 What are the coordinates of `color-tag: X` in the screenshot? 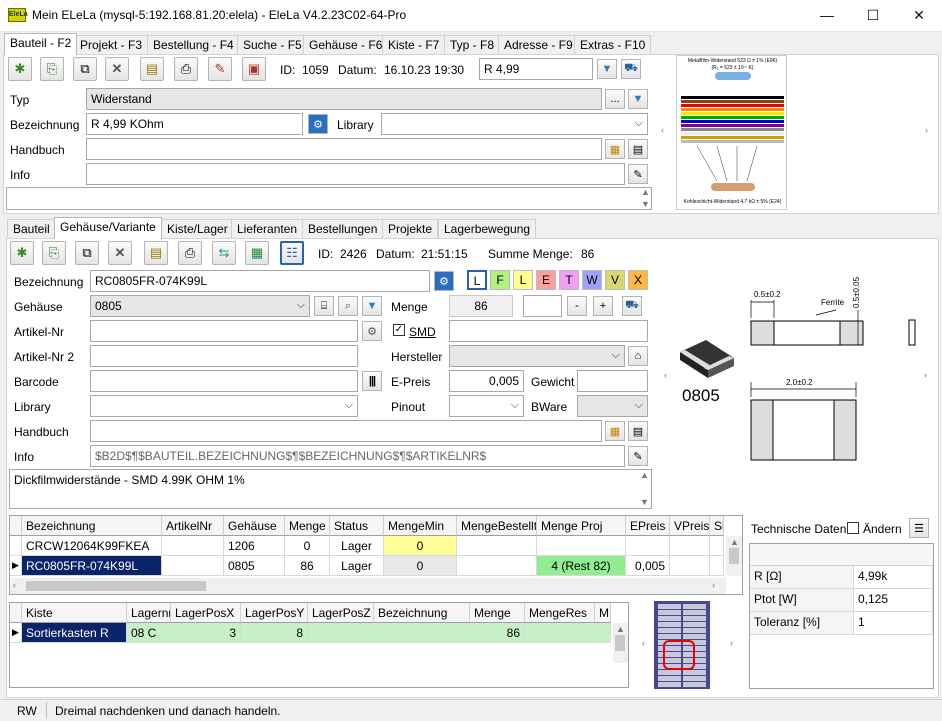 It's located at (638, 280).